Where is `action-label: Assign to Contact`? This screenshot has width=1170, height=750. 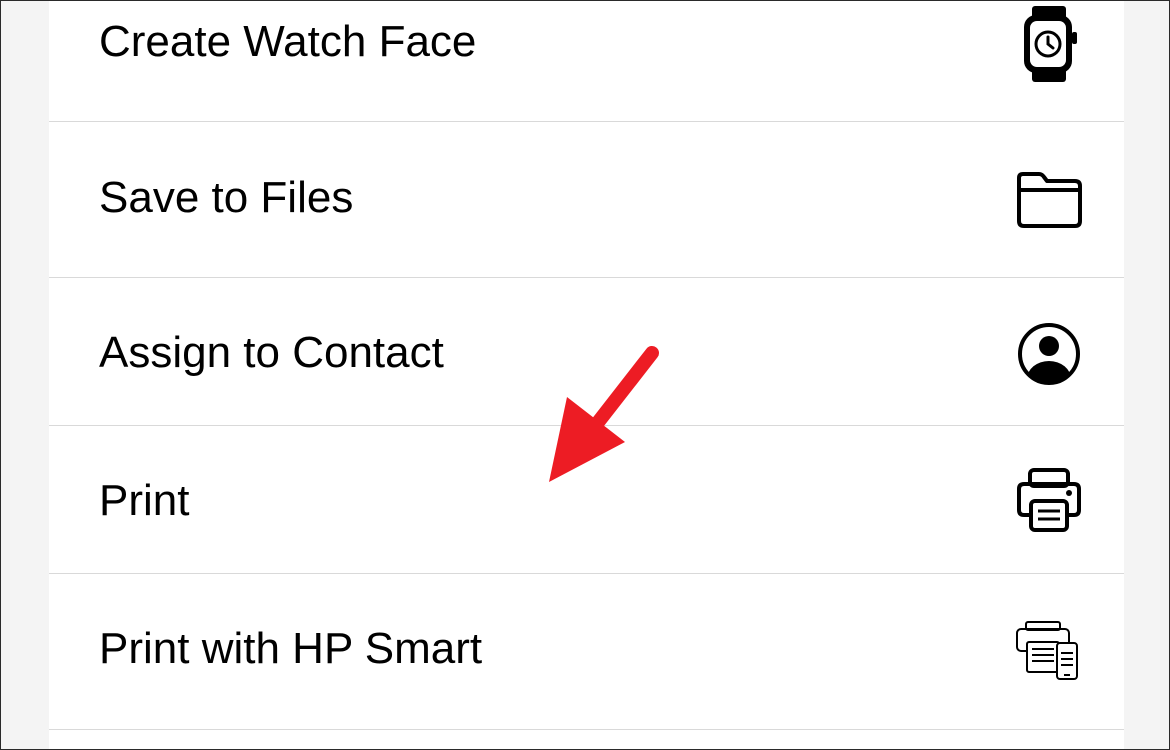 action-label: Assign to Contact is located at coordinates (271, 352).